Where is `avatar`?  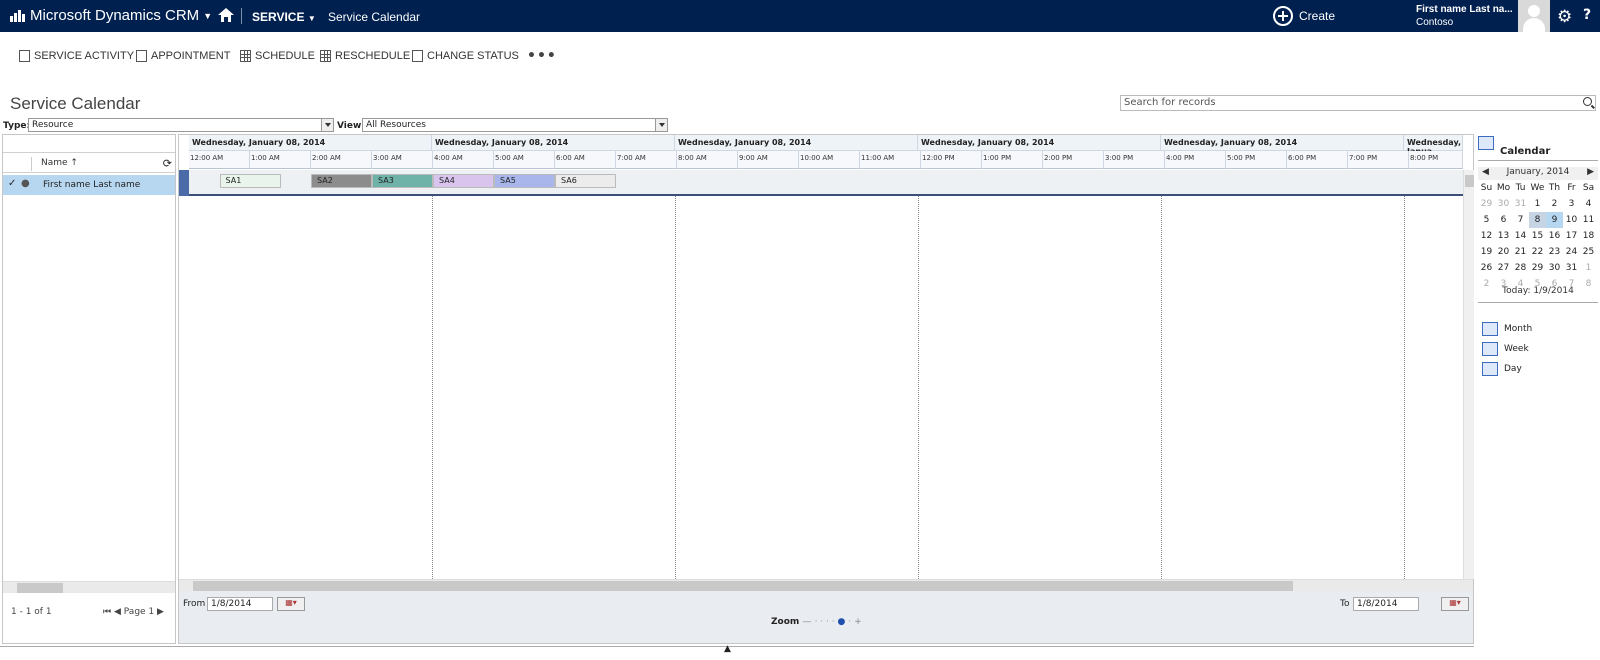
avatar is located at coordinates (1534, 16).